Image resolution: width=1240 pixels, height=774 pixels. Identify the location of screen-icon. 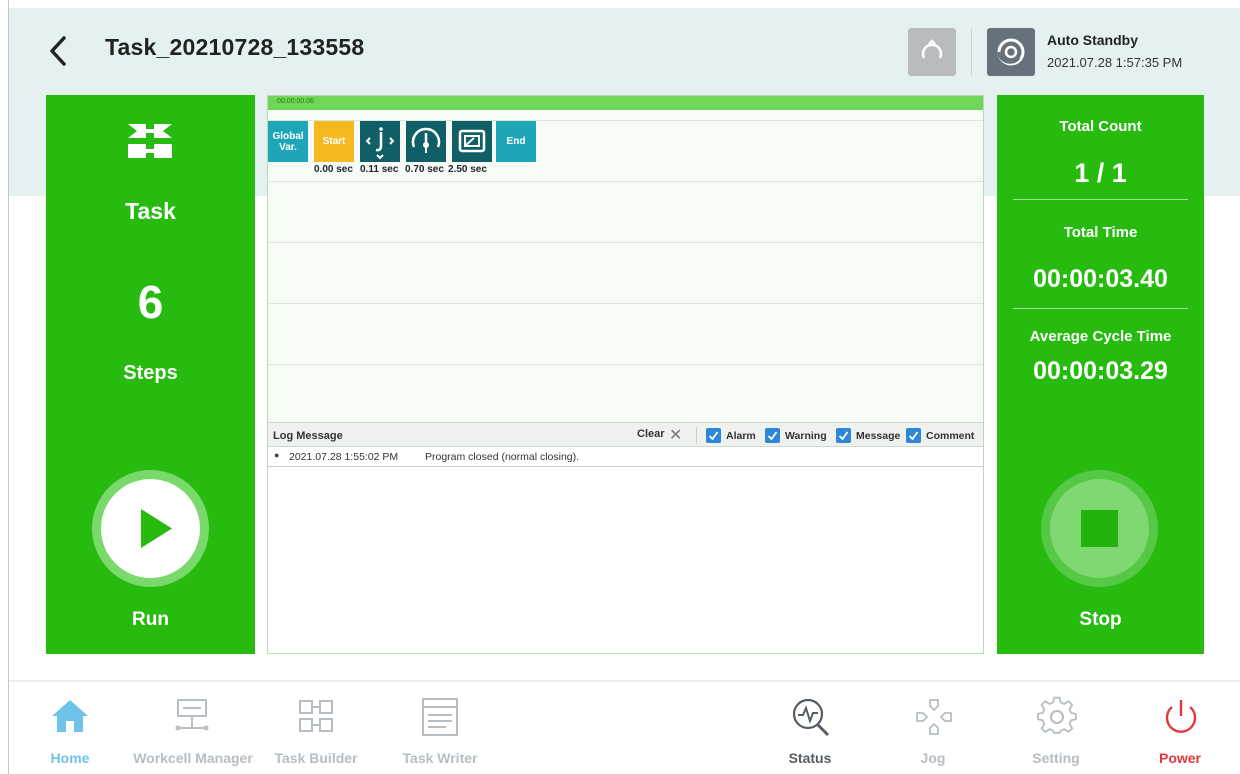
(472, 141).